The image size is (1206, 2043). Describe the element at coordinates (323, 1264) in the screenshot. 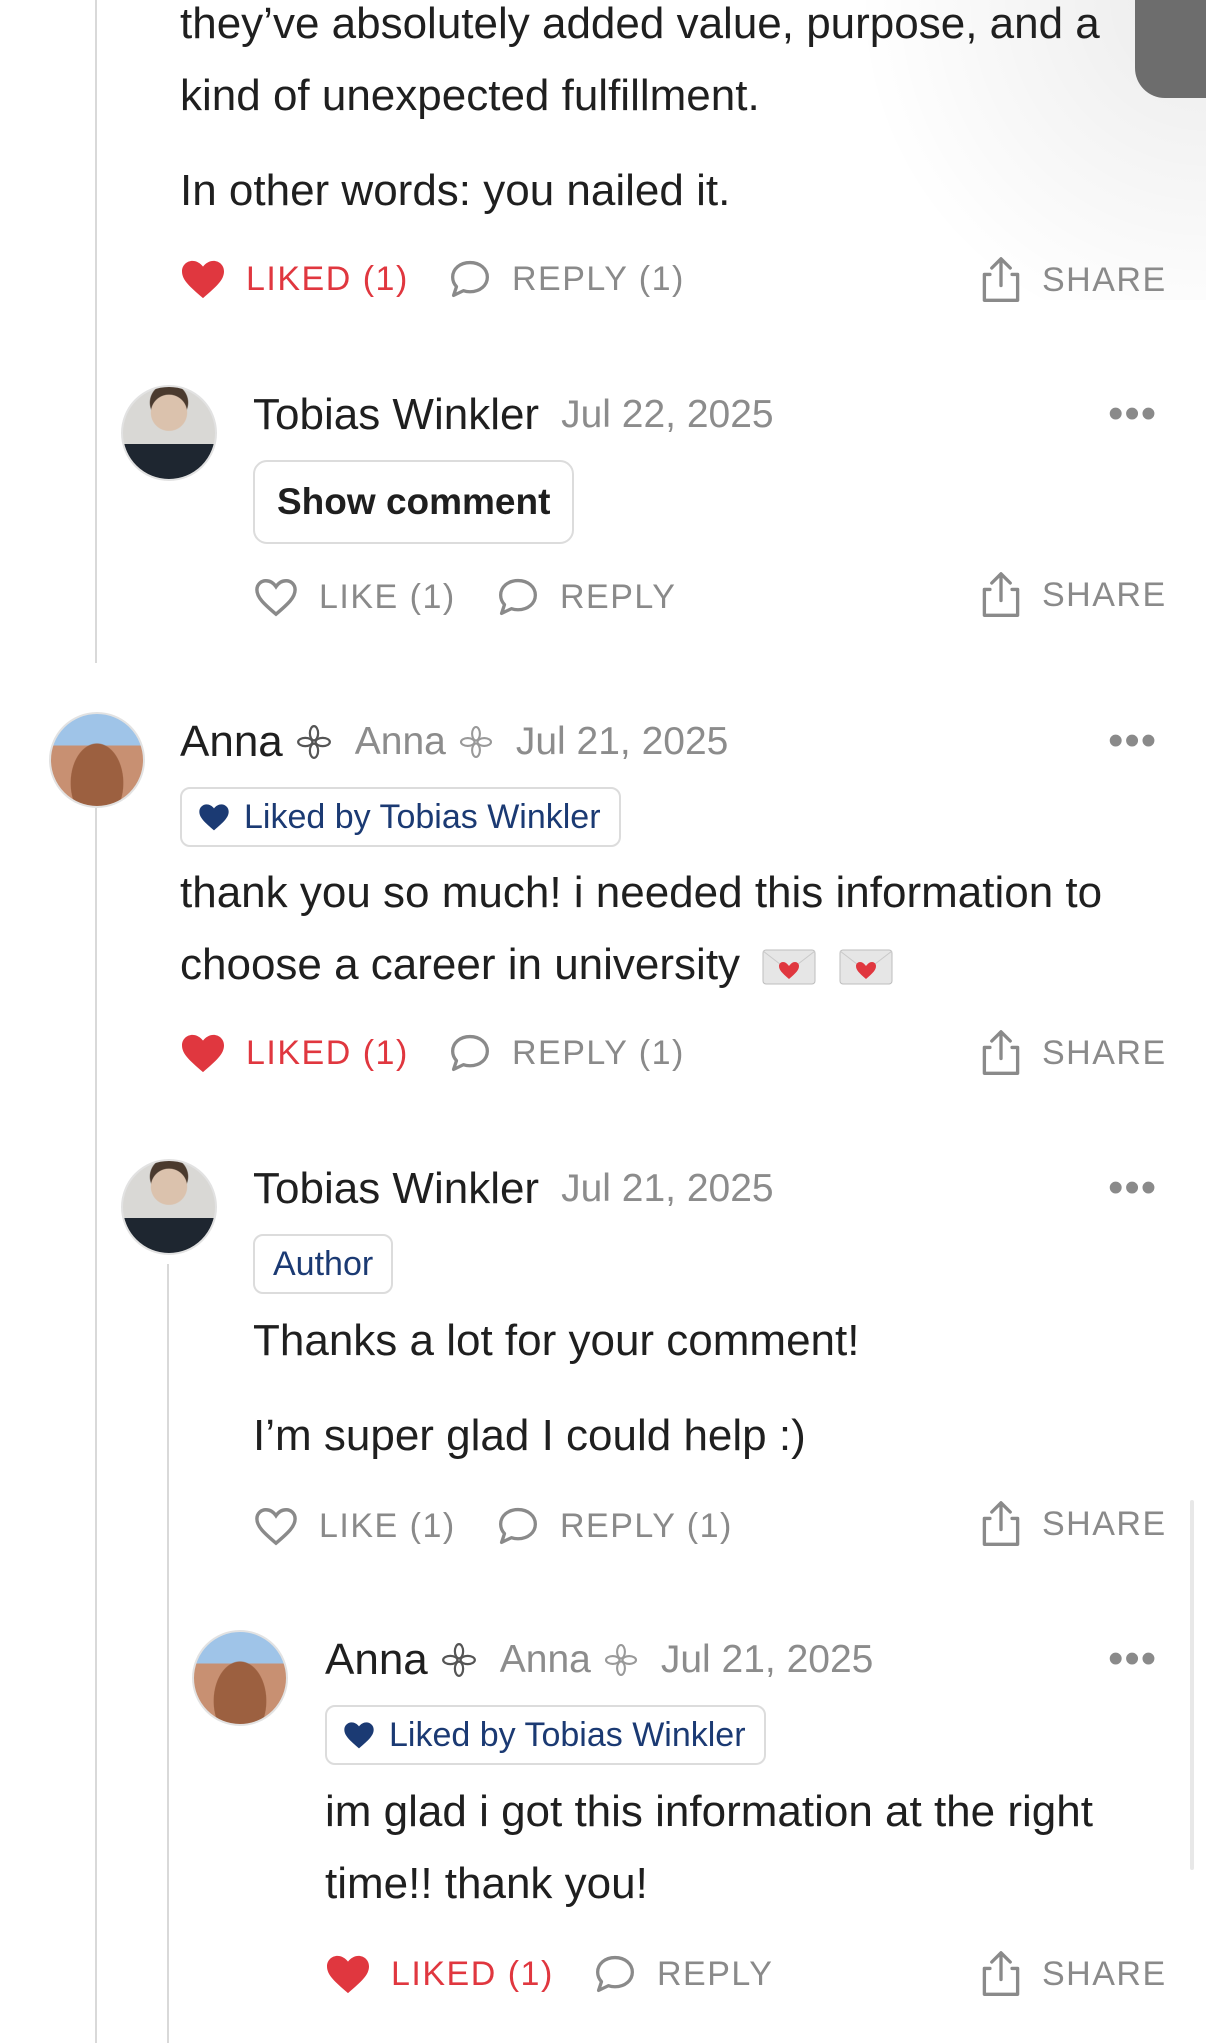

I see `author-badge: Author` at that location.